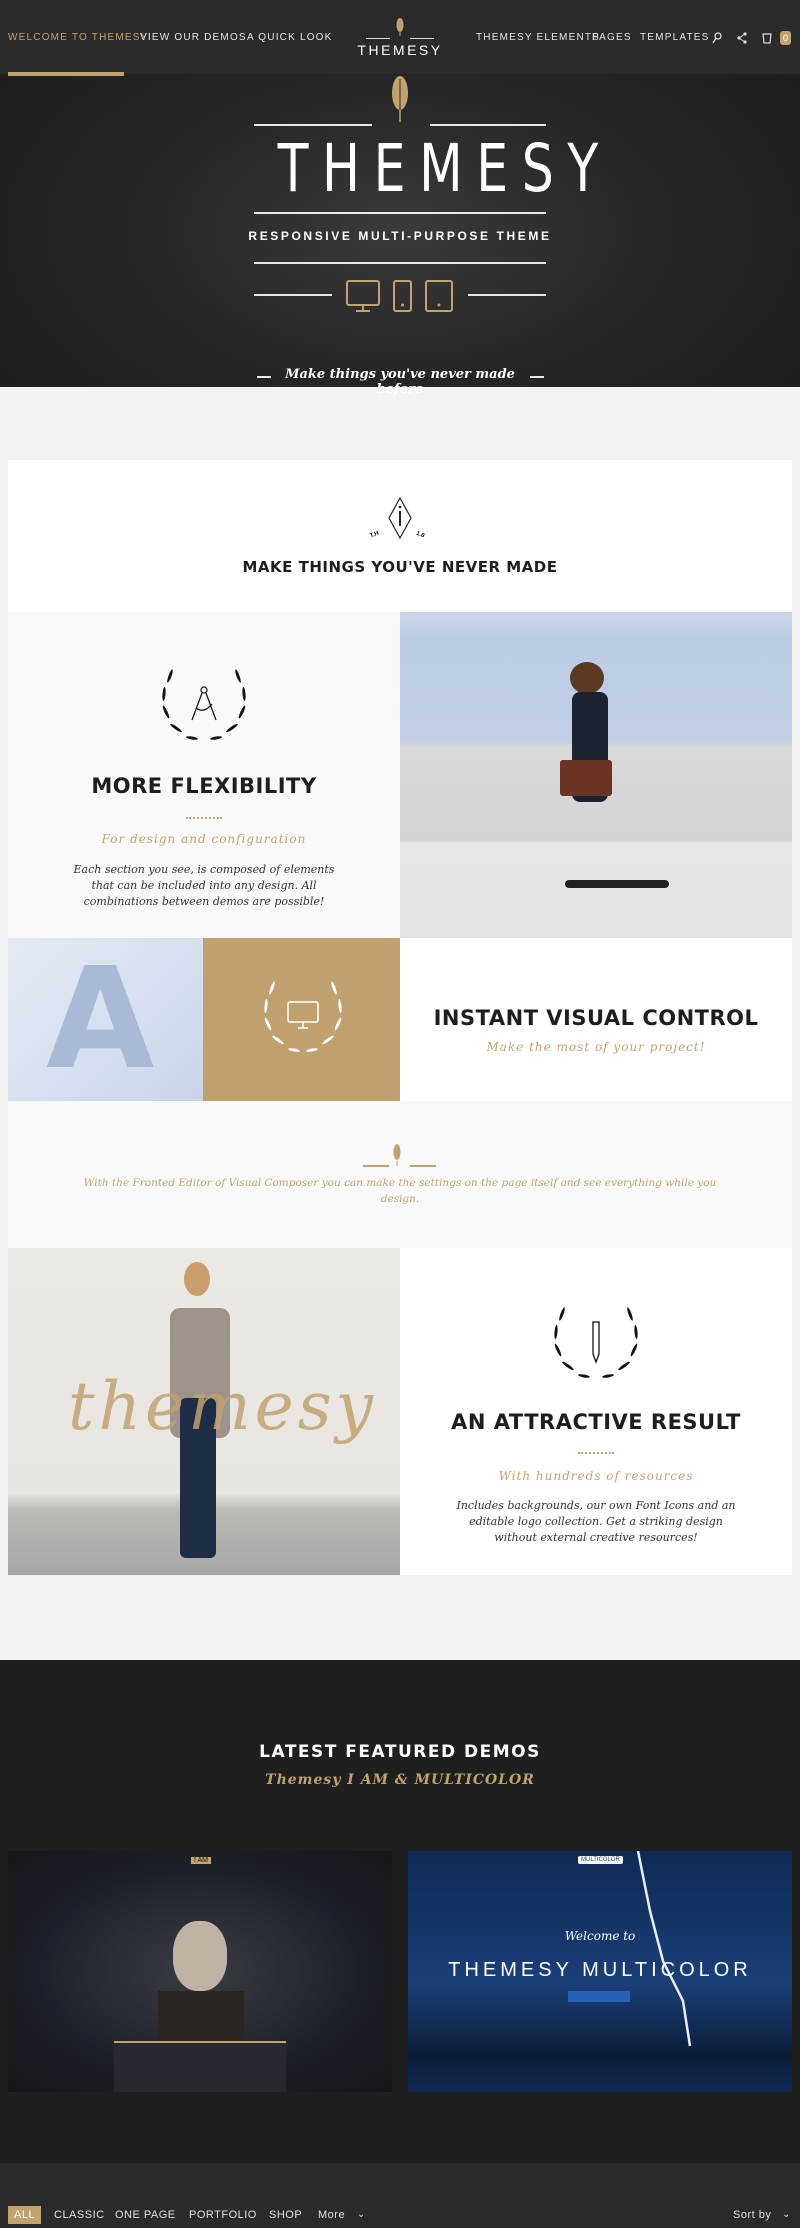  What do you see at coordinates (78, 37) in the screenshot?
I see `nav-welcome: WELCOME TO THEMESY` at bounding box center [78, 37].